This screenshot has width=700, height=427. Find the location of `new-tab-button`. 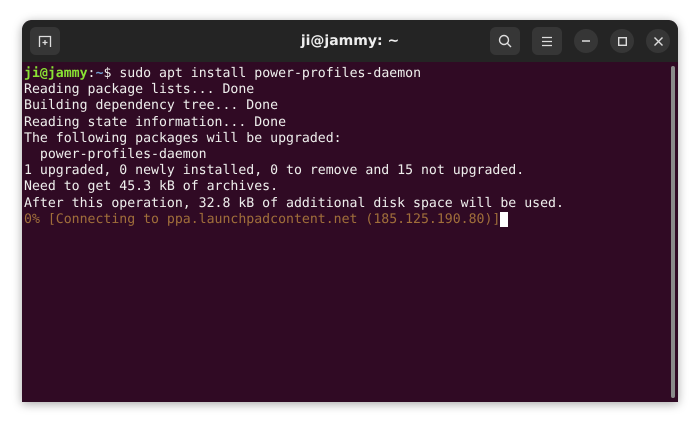

new-tab-button is located at coordinates (45, 41).